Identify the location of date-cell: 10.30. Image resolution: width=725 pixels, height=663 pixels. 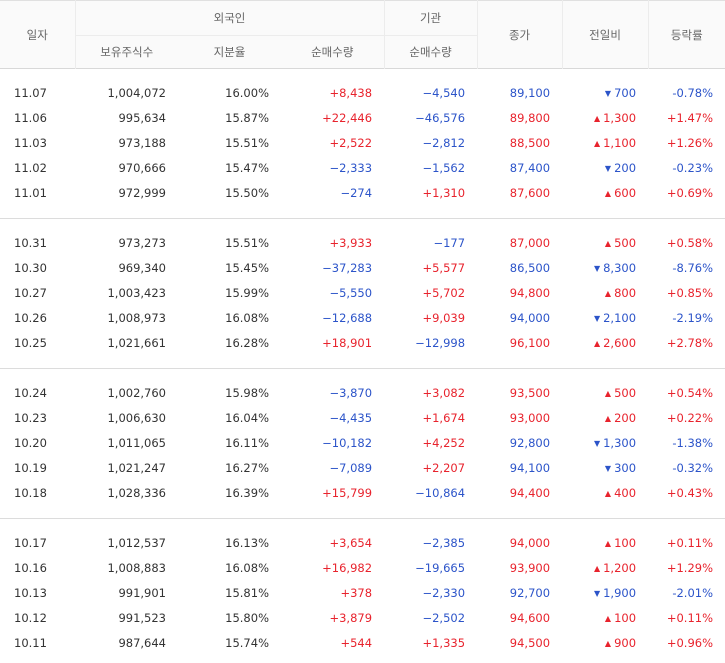
(30, 268).